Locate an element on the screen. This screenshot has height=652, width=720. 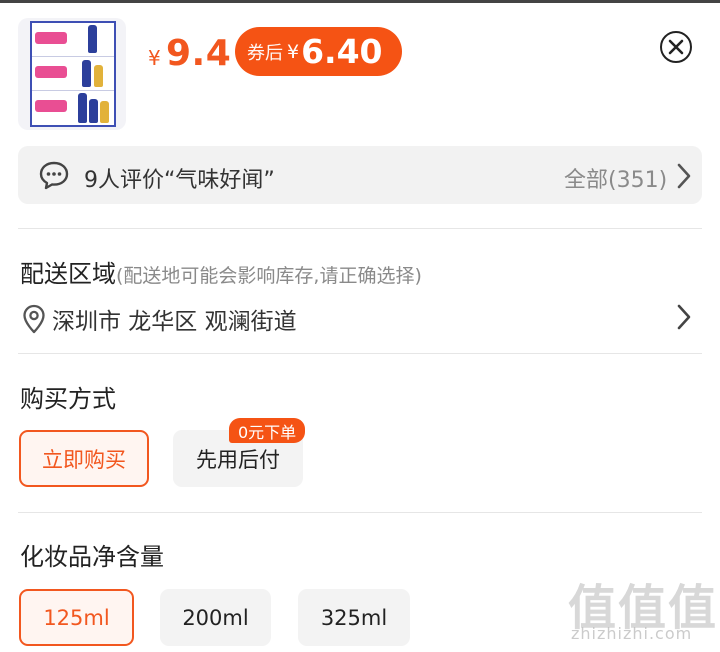
delivery-area-title: 配送区域(配送地可能会影响库存,请正确选择) is located at coordinates (221, 271).